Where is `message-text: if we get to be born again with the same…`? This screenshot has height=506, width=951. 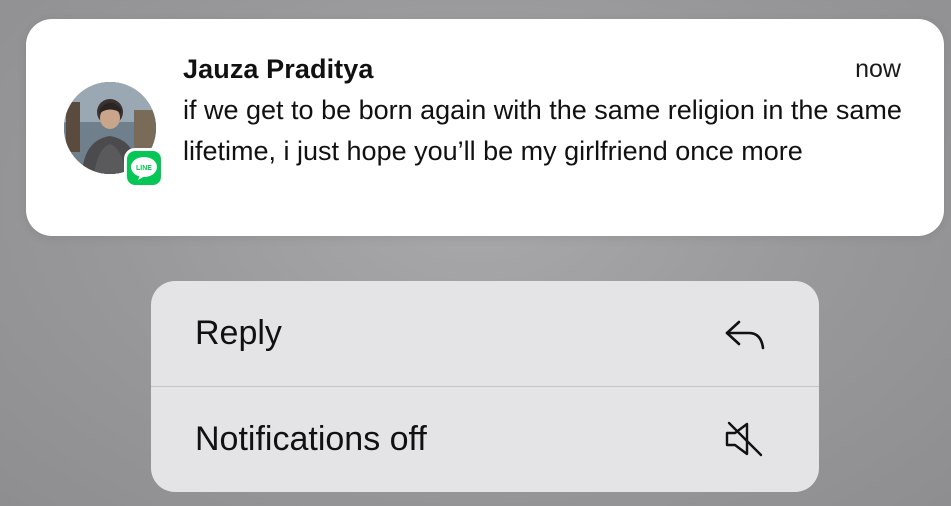
message-text: if we get to be born again with the same… is located at coordinates (542, 130).